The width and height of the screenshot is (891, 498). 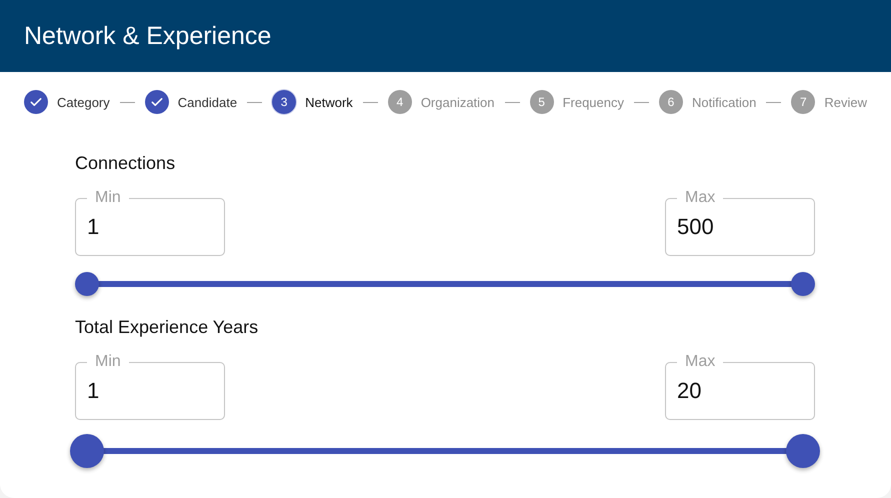 What do you see at coordinates (400, 102) in the screenshot?
I see `step-indicator: 4` at bounding box center [400, 102].